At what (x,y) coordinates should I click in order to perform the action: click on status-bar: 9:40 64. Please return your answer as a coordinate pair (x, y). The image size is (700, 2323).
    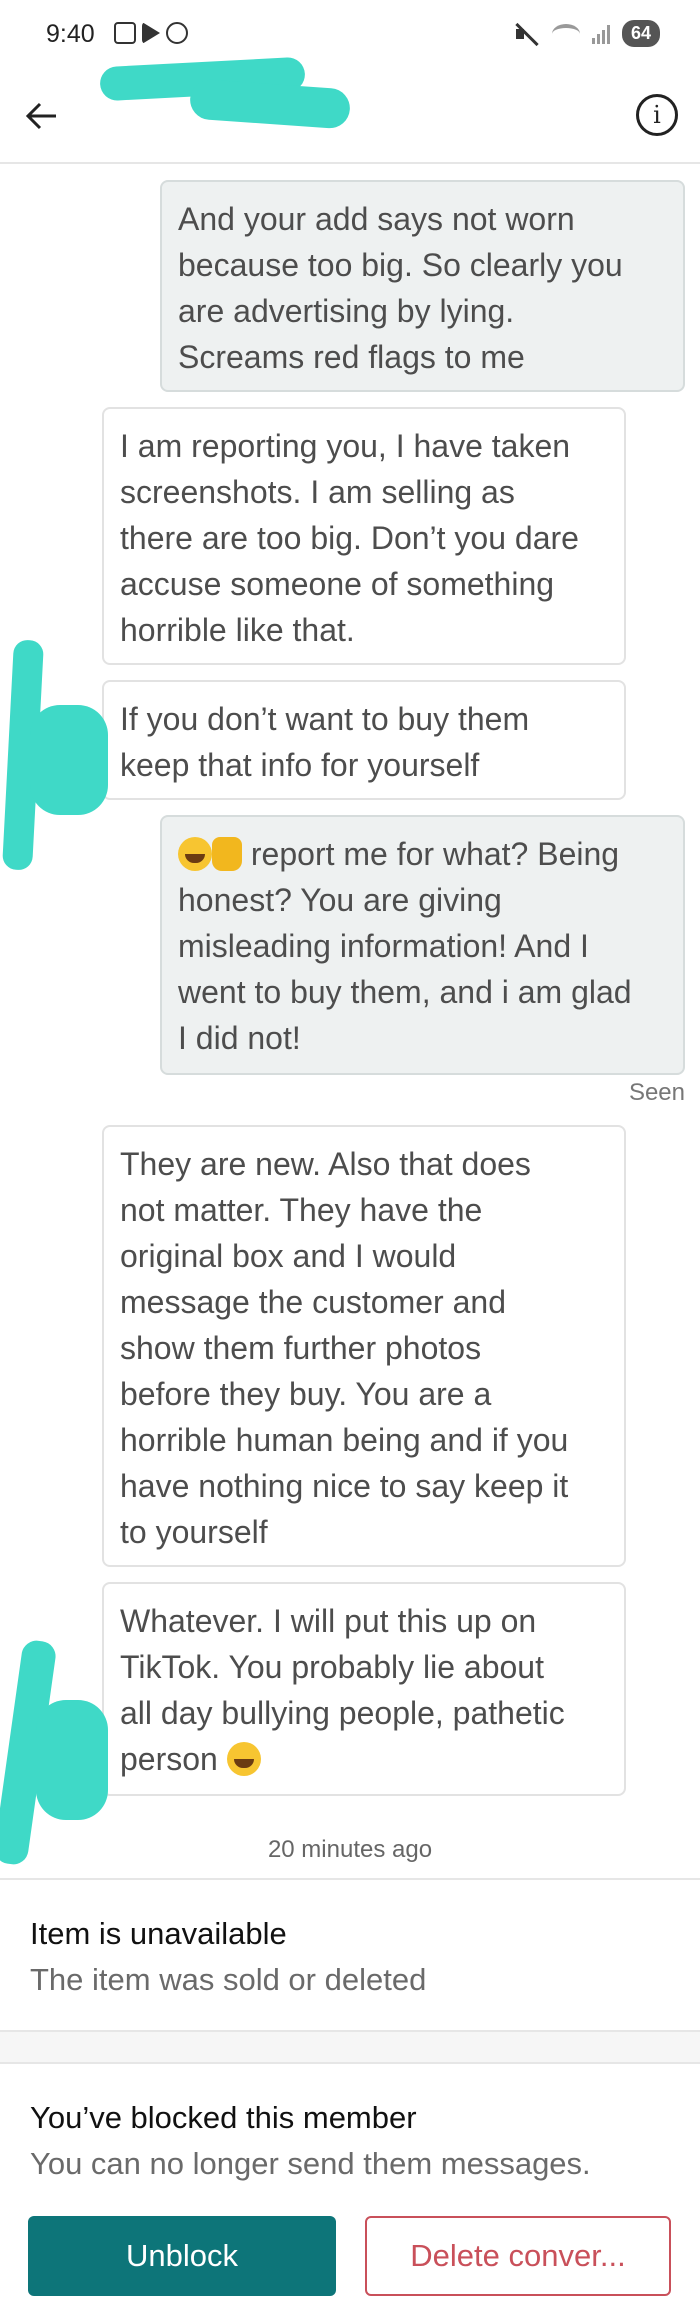
    Looking at the image, I should click on (350, 37).